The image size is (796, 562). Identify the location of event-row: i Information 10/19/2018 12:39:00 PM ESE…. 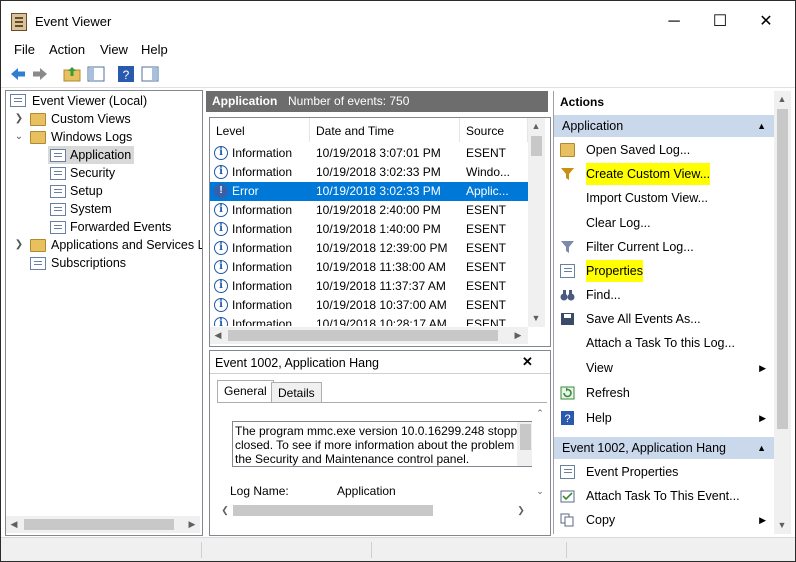
(369, 248).